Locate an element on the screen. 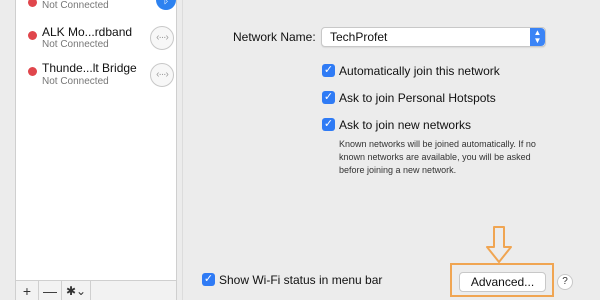 The image size is (600, 300). add-service-button: + is located at coordinates (27, 290).